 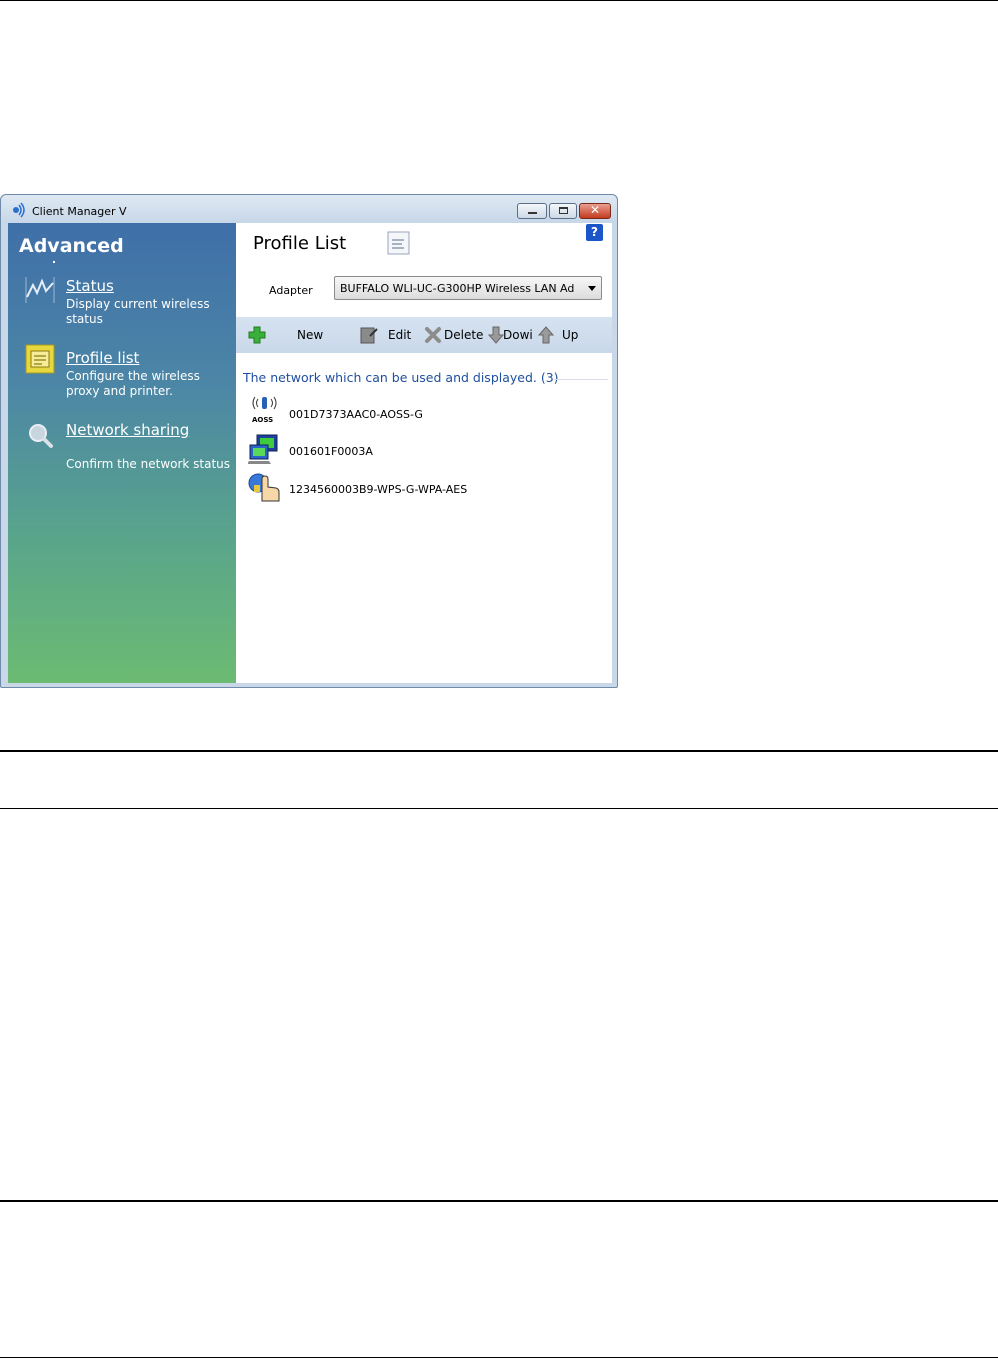 I want to click on top-rule, so click(x=499, y=0).